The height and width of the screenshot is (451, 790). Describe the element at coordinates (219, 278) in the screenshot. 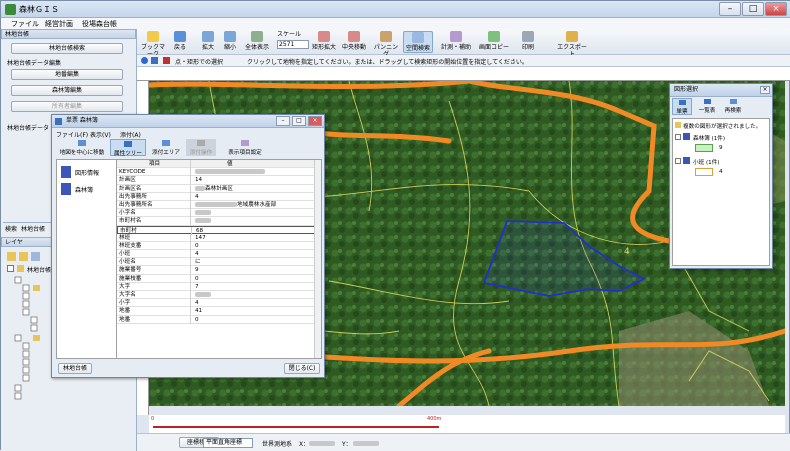

I see `table-row: 施業枝番 0` at that location.